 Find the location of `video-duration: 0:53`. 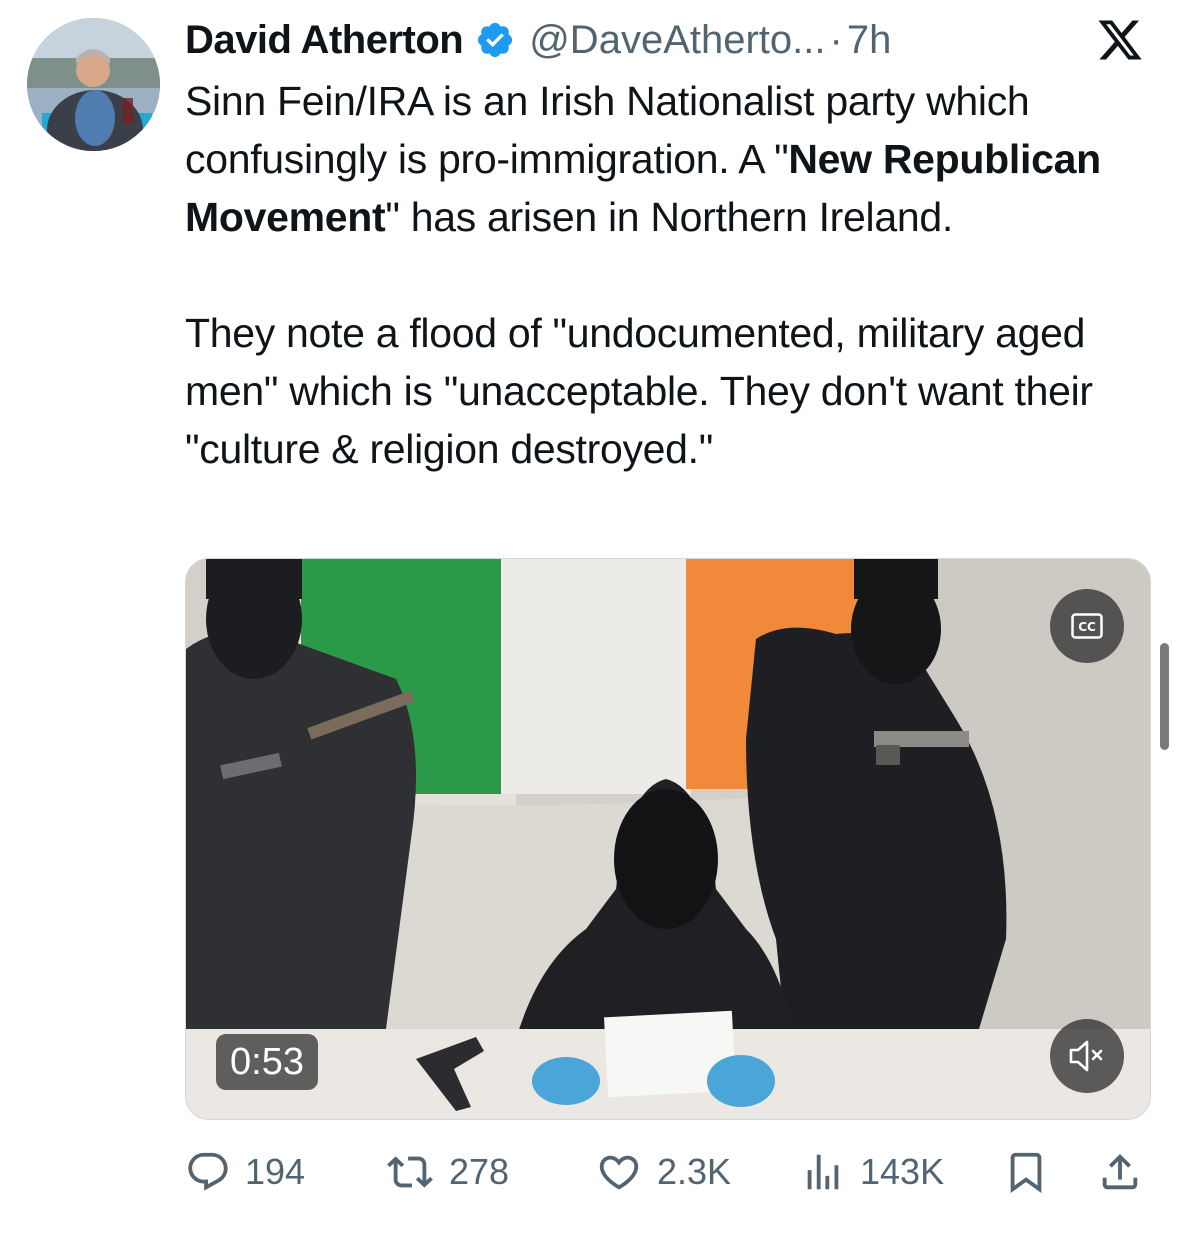

video-duration: 0:53 is located at coordinates (267, 1062).